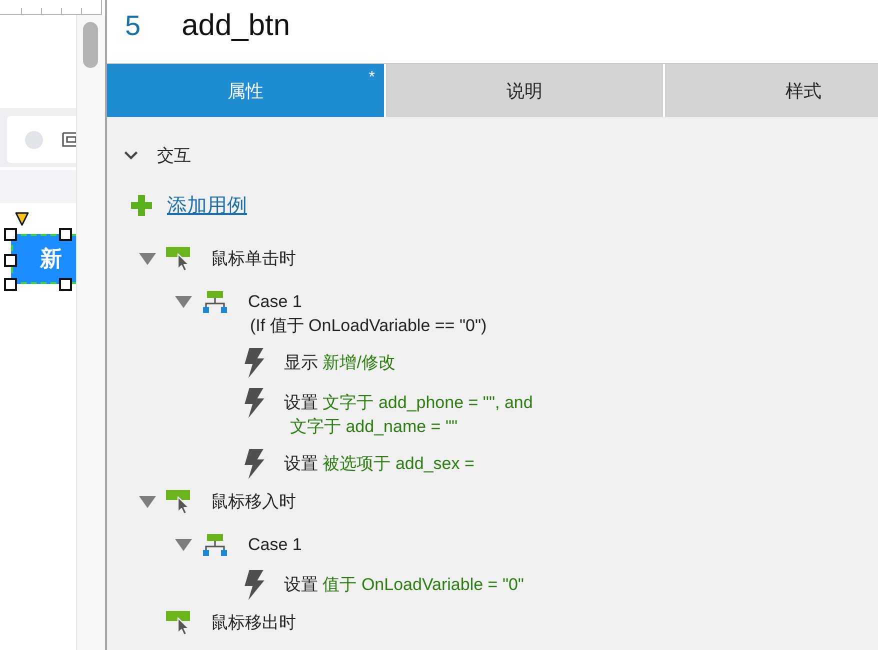  Describe the element at coordinates (245, 90) in the screenshot. I see `tab: 属性 *` at that location.